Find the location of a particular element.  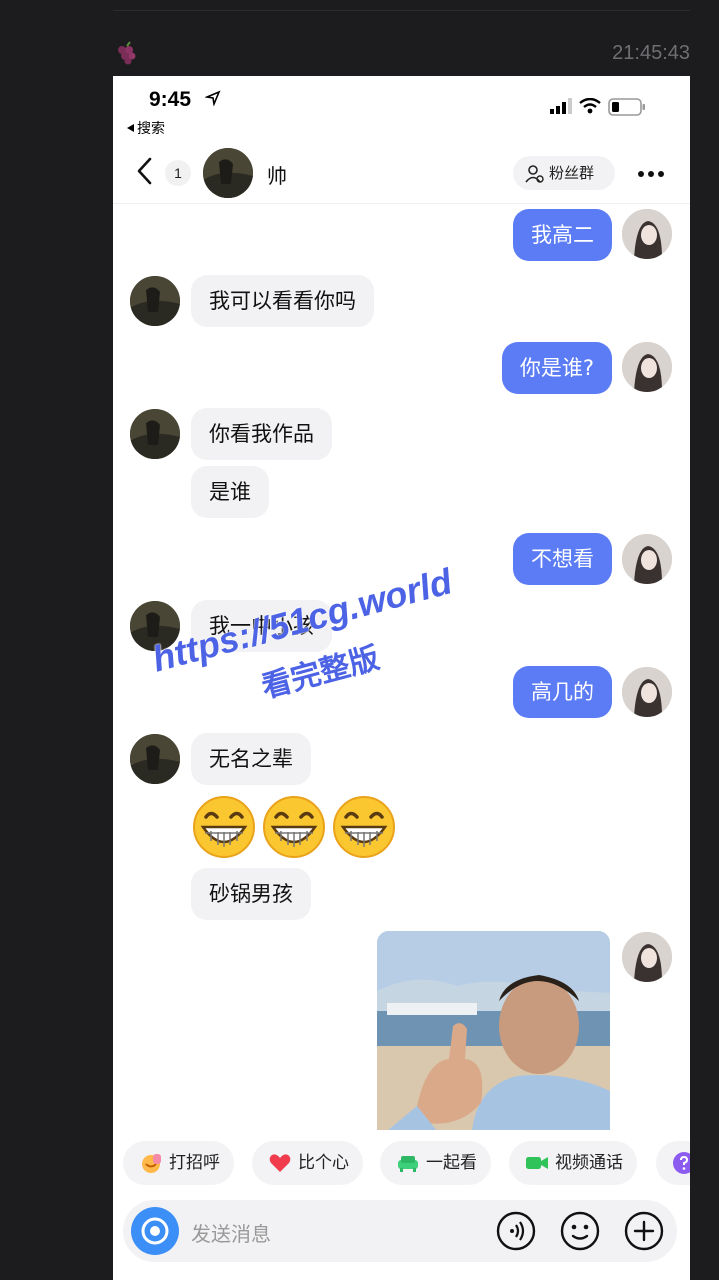

back-to-app: 搜索 is located at coordinates (146, 128).